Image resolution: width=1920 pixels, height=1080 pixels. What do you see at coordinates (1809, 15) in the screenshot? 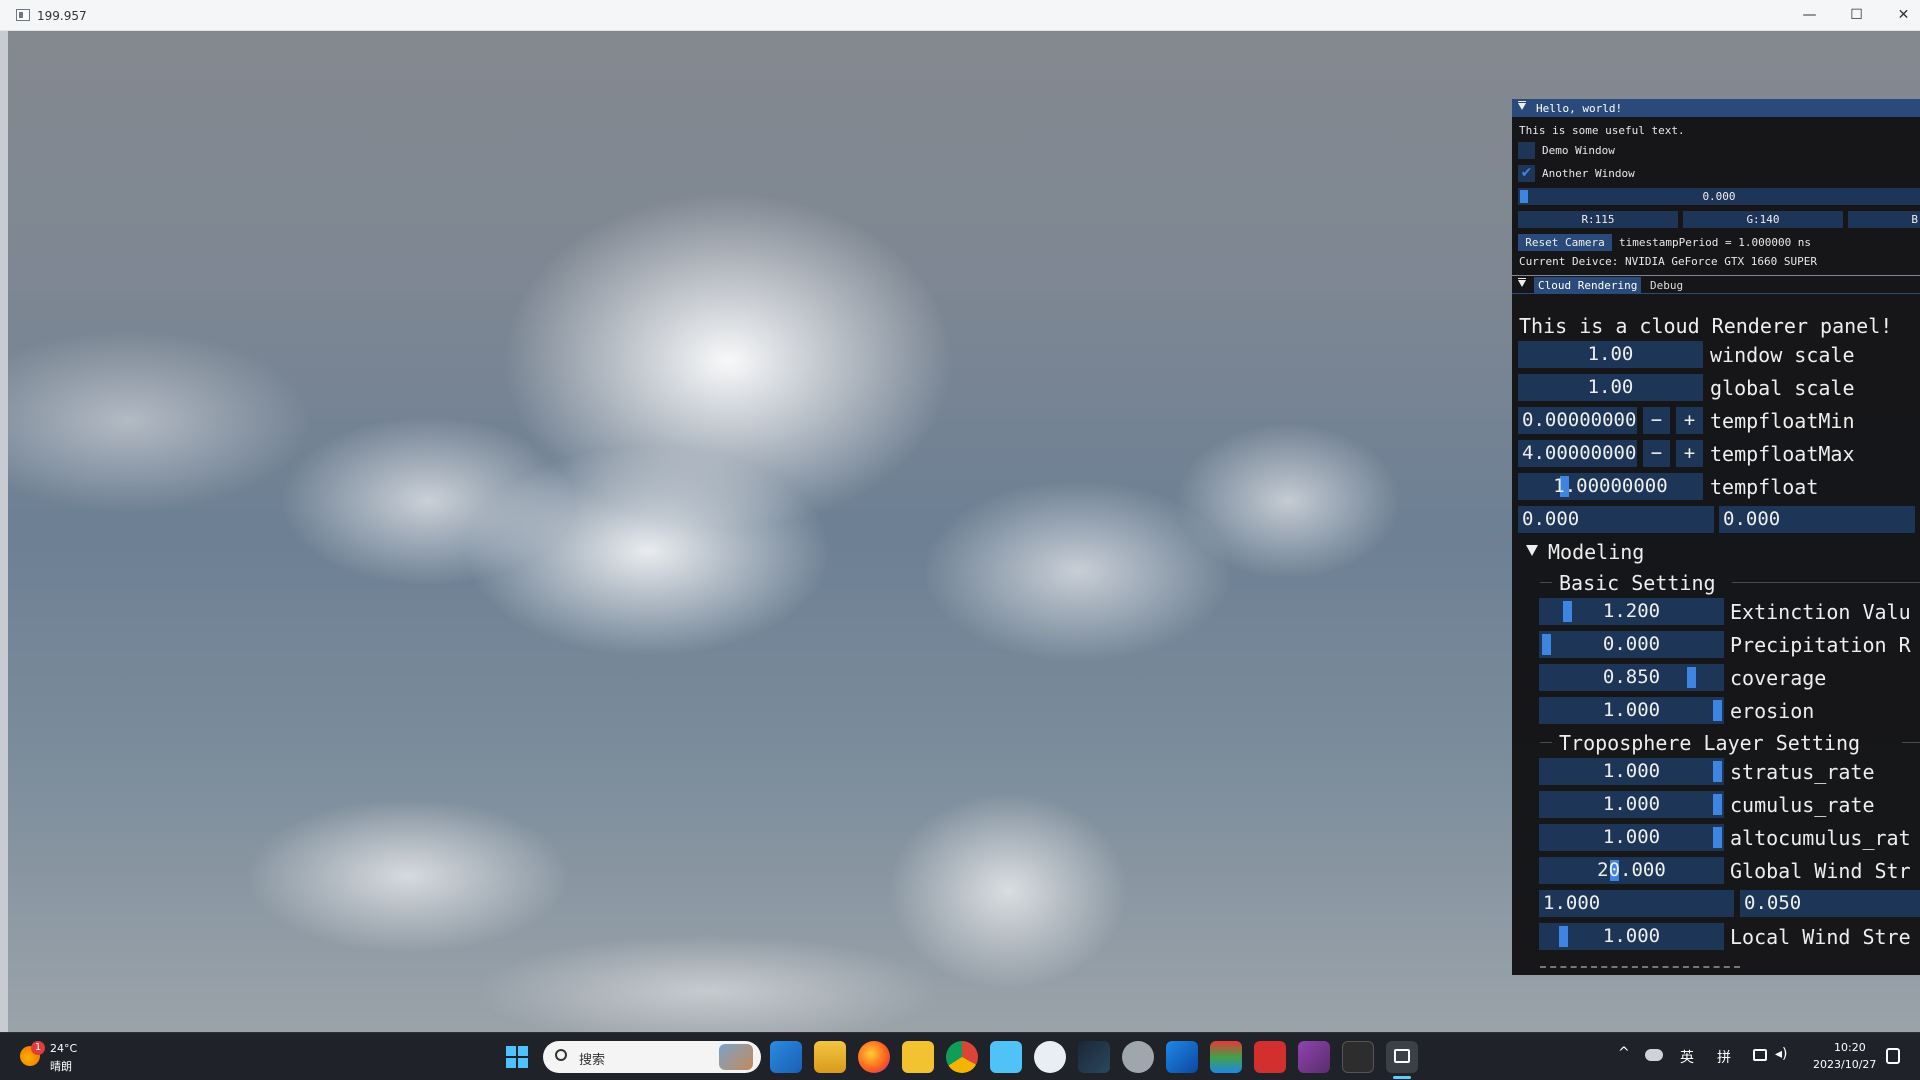
I see `minimize-button: —` at bounding box center [1809, 15].